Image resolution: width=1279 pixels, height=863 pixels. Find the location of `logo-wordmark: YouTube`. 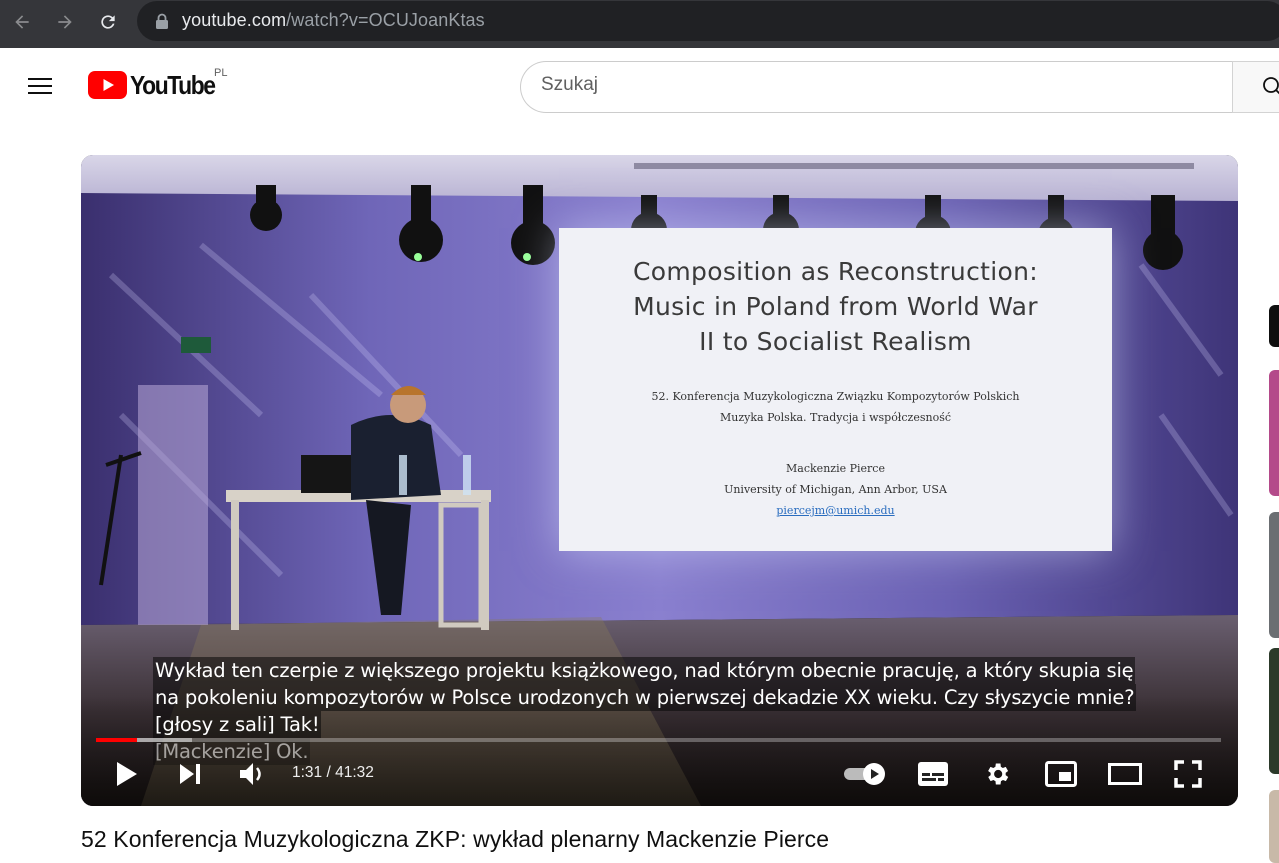

logo-wordmark: YouTube is located at coordinates (173, 84).